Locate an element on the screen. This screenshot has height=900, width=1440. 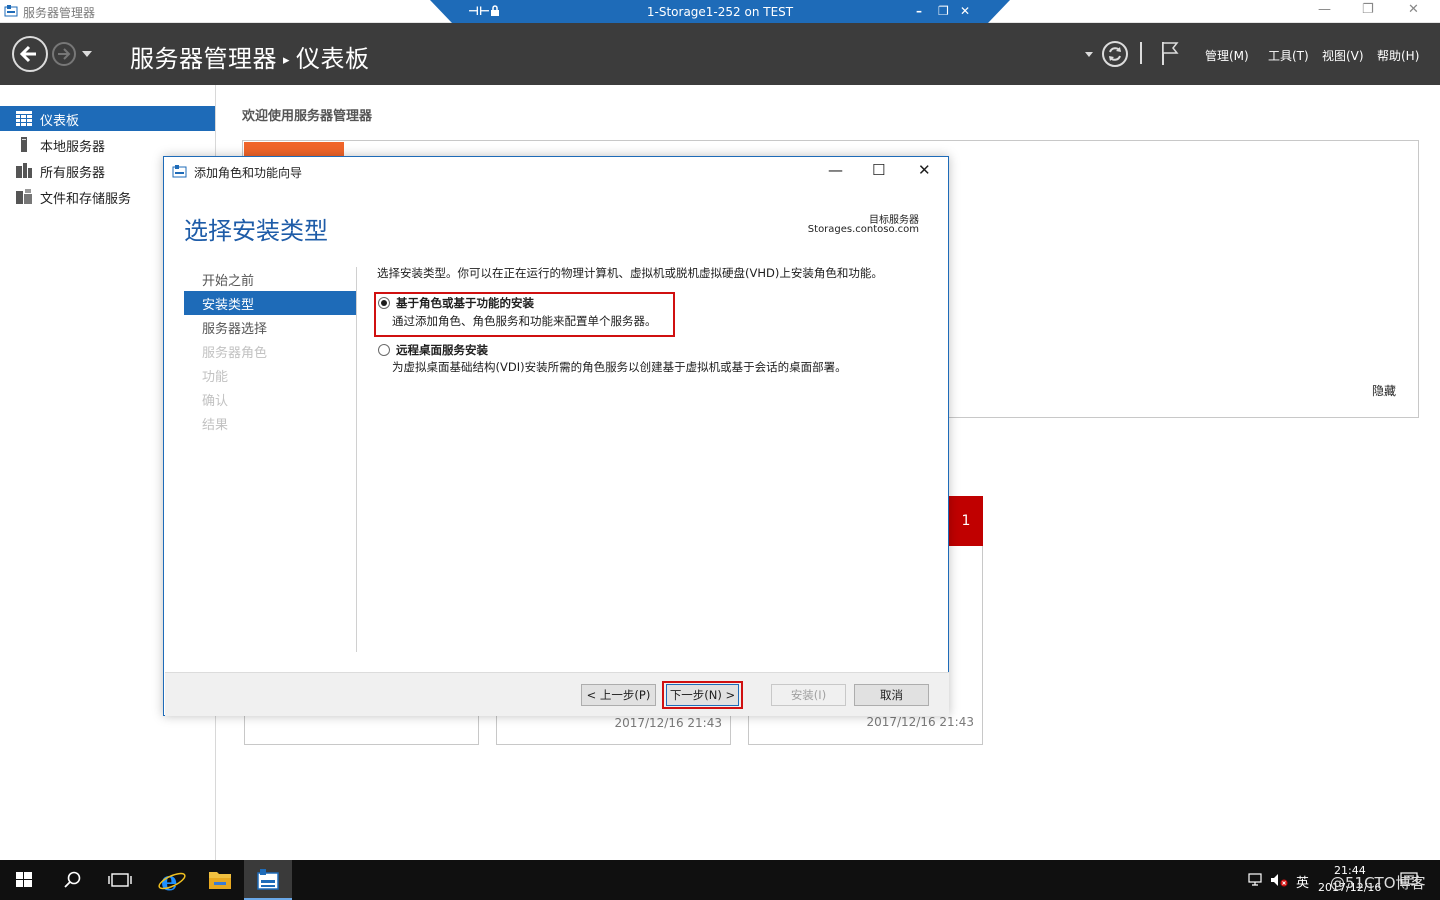
wizard-step-installation-type: 安装类型 is located at coordinates (270, 303).